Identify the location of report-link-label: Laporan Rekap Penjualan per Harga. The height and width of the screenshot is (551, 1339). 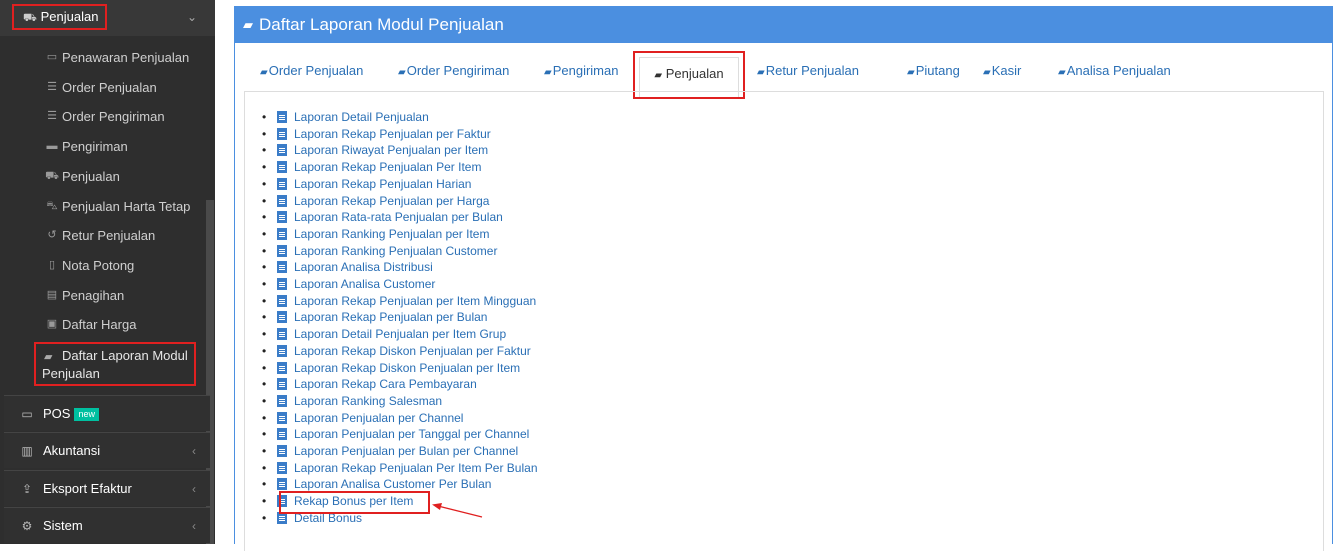
(392, 200).